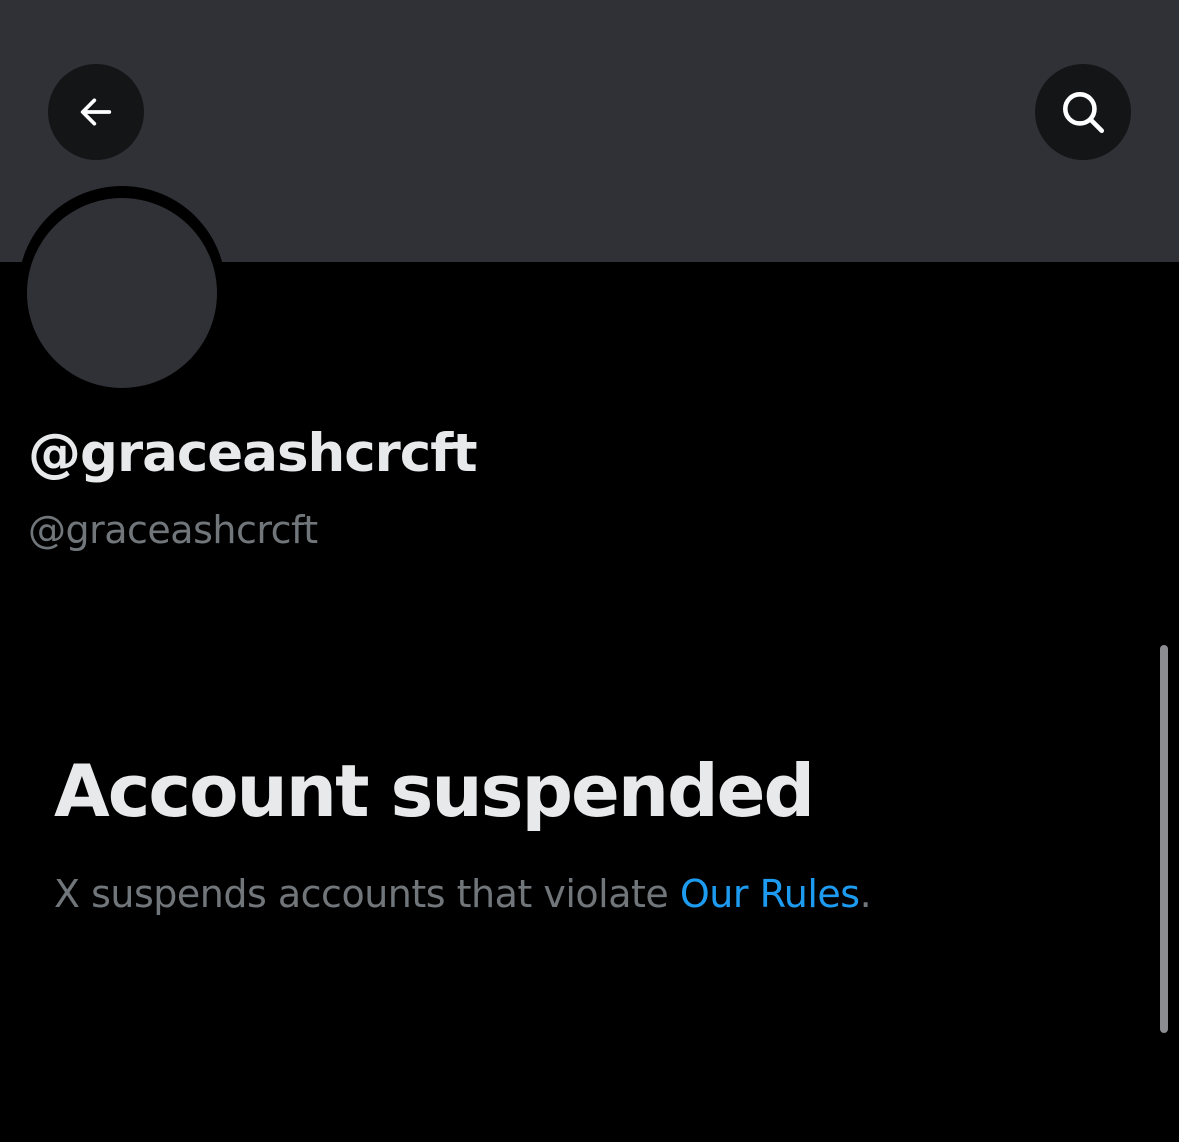  I want to click on arrow-left-icon, so click(96, 112).